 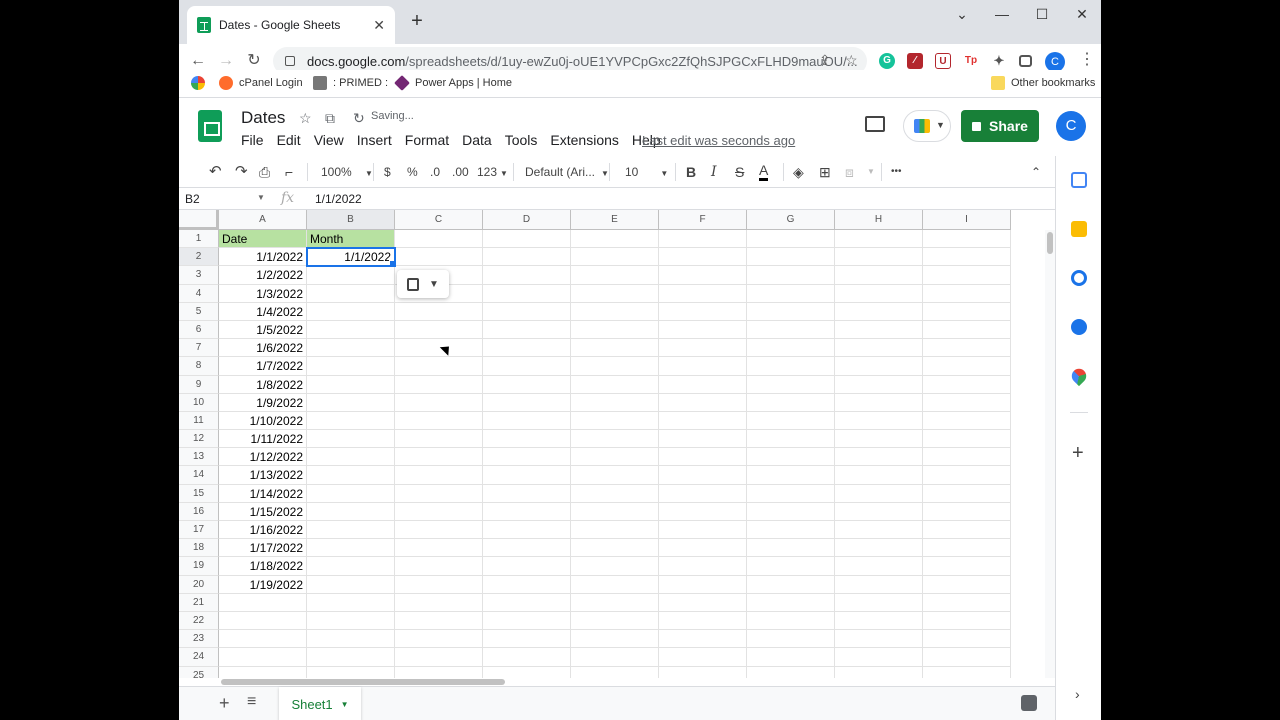 I want to click on cell-c14, so click(x=439, y=475).